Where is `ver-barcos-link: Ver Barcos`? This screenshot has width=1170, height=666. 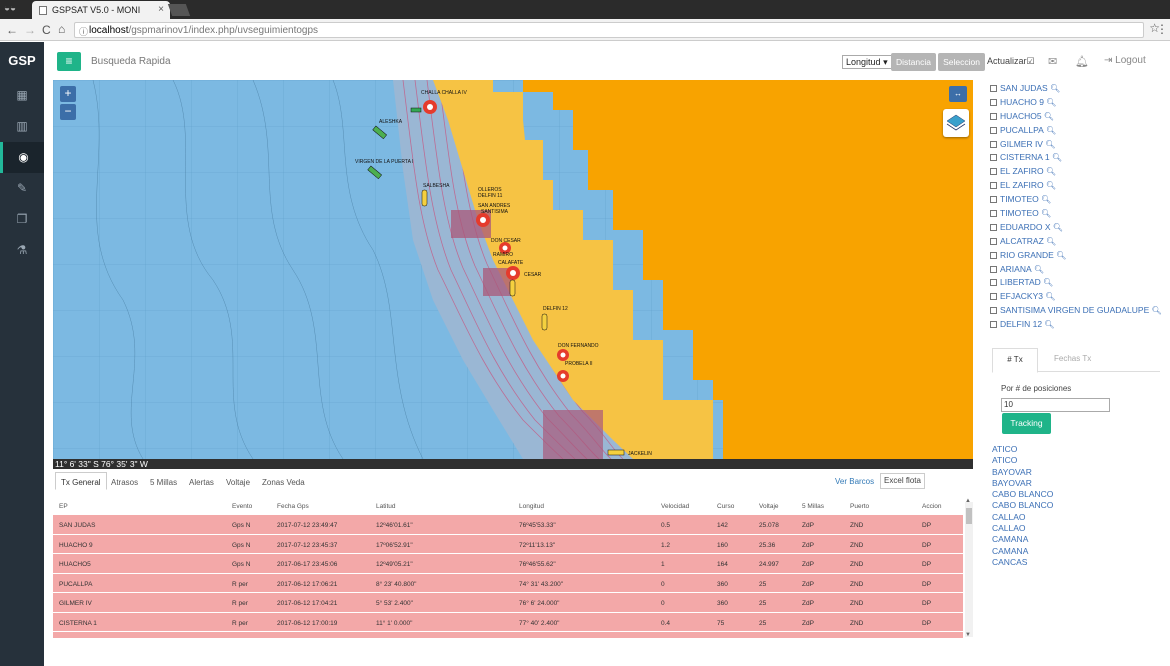 ver-barcos-link: Ver Barcos is located at coordinates (854, 481).